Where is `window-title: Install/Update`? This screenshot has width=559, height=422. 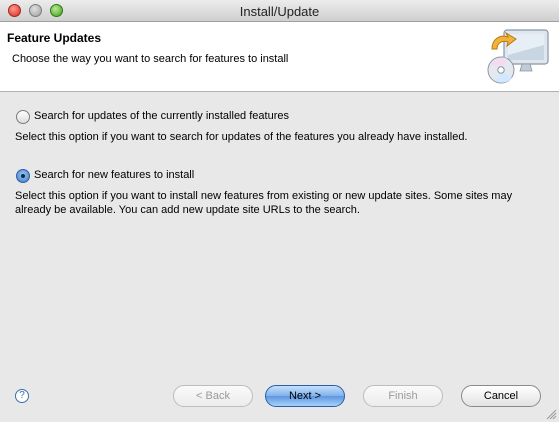 window-title: Install/Update is located at coordinates (279, 11).